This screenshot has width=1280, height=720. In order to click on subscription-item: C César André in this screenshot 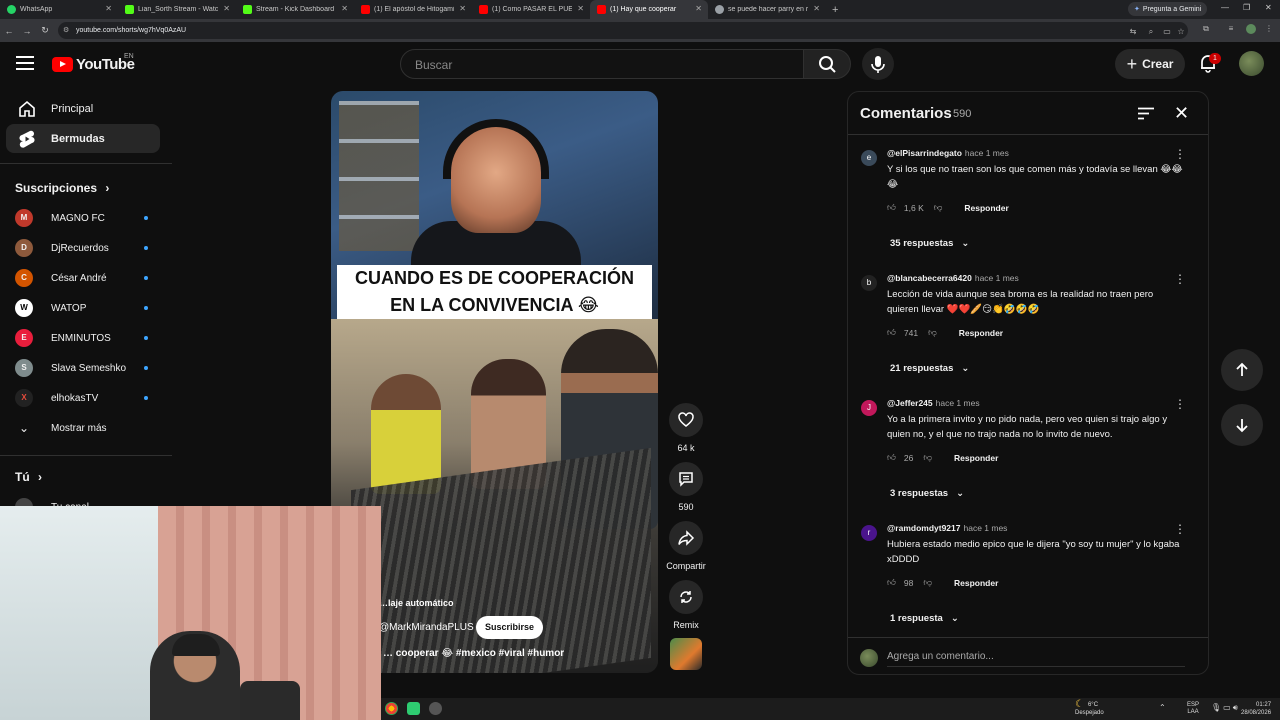, I will do `click(82, 278)`.